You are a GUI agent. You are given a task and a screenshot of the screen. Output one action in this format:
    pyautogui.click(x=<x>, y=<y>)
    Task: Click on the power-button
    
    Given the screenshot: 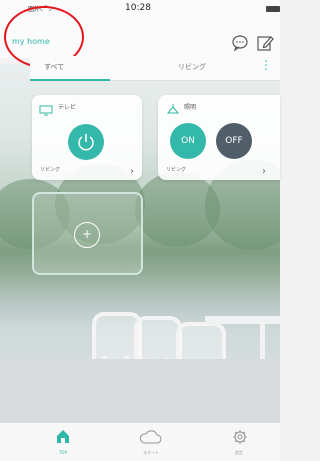 What is the action you would take?
    pyautogui.click(x=86, y=142)
    